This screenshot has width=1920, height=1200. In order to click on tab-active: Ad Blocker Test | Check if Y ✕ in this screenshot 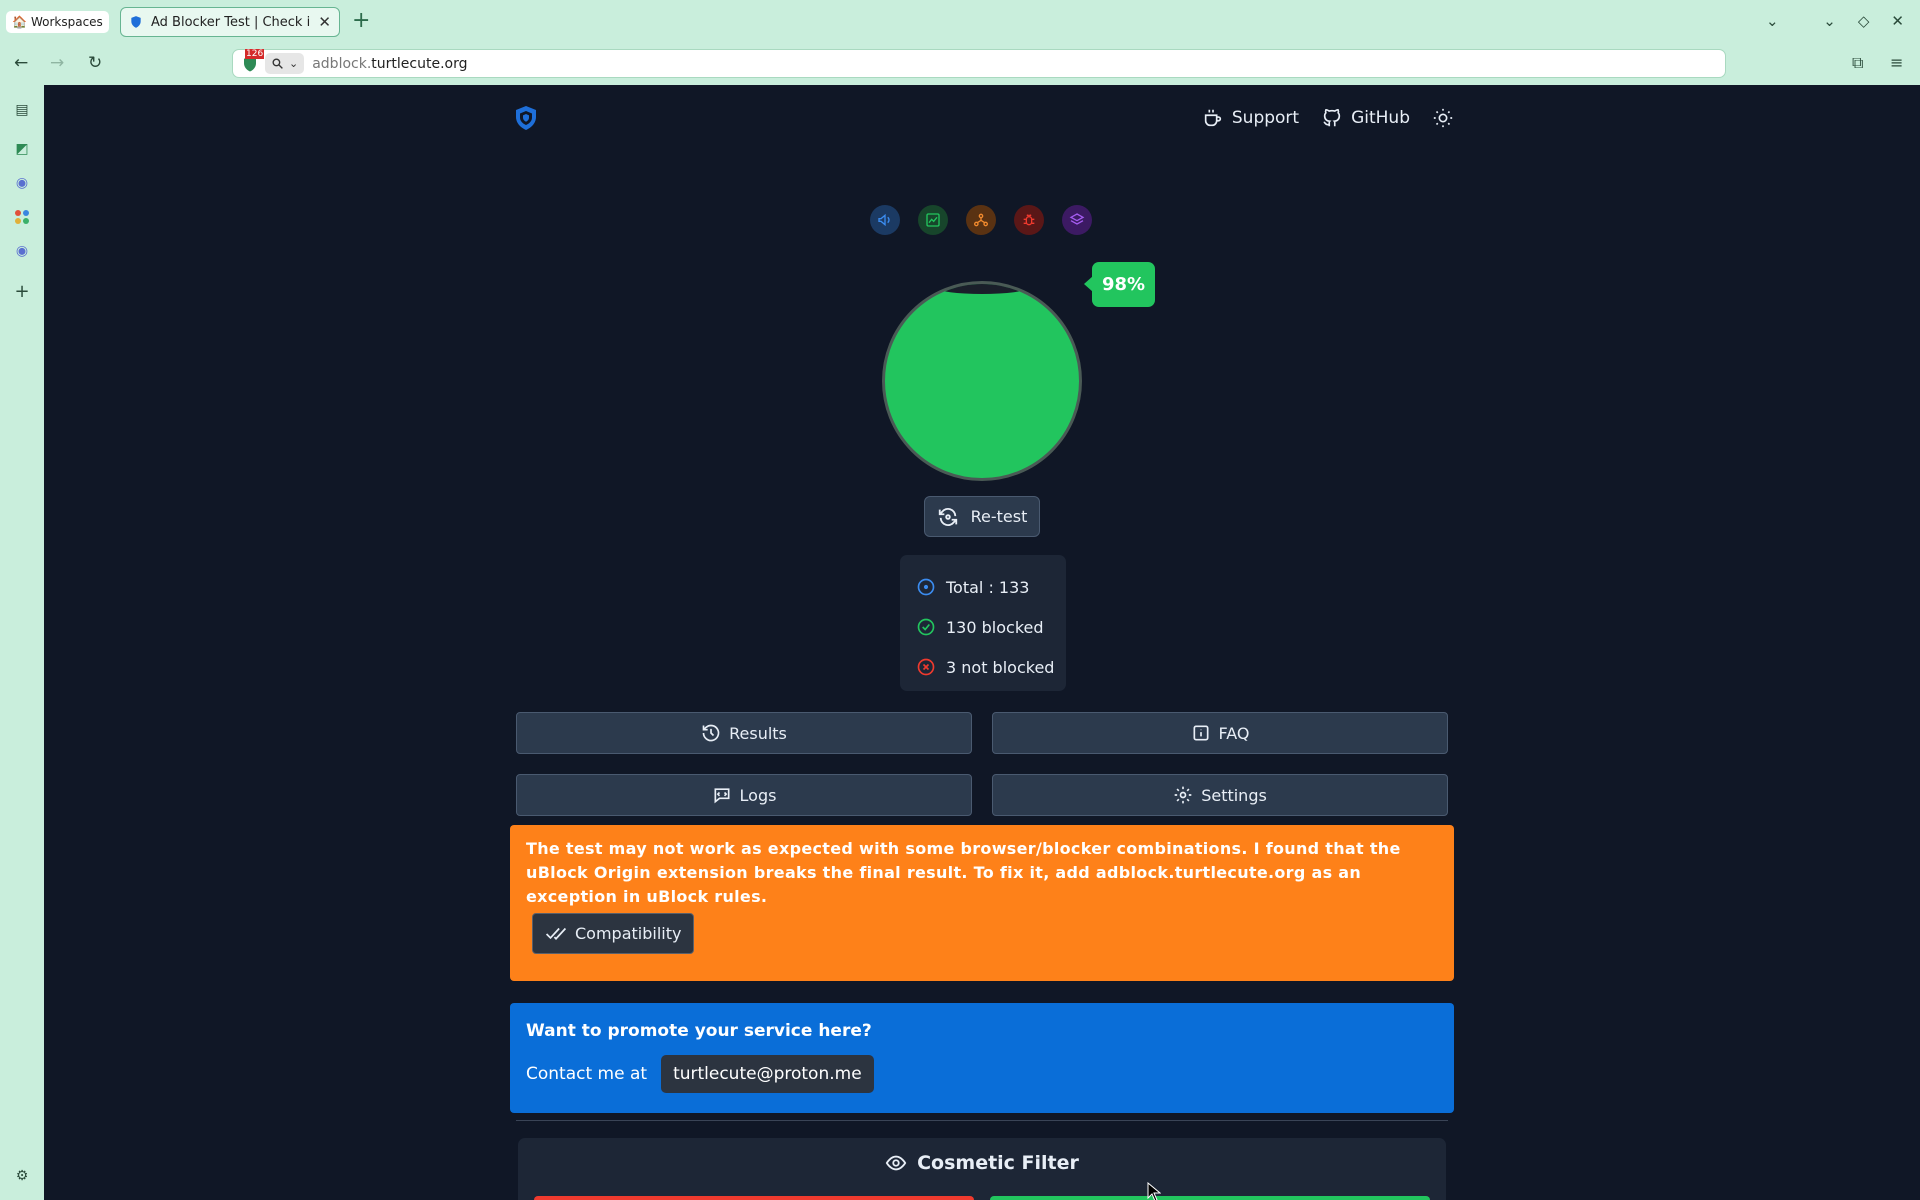, I will do `click(230, 22)`.